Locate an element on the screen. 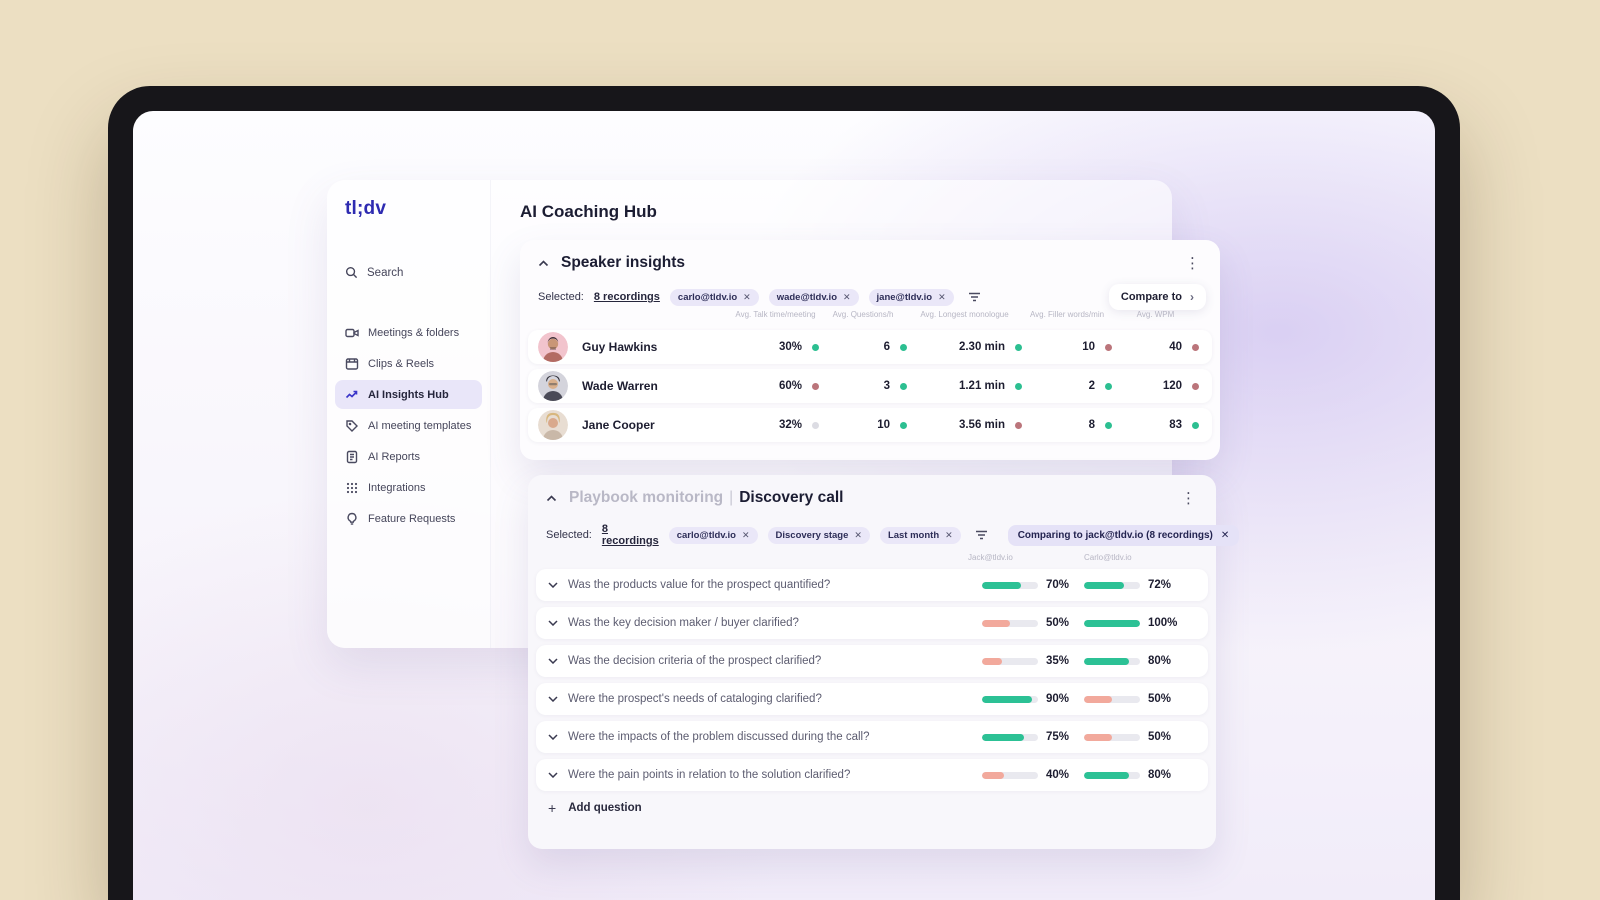 This screenshot has height=900, width=1600. metric-value: 32% is located at coordinates (790, 425).